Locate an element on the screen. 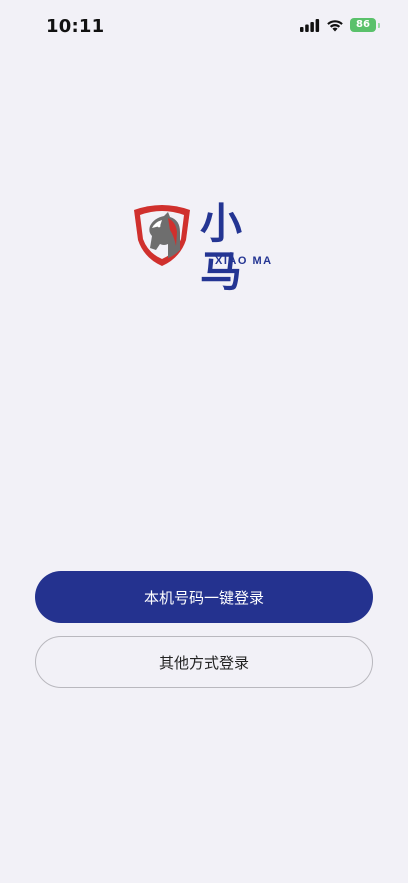 The image size is (408, 883). logo-subtitle: XIAO MA is located at coordinates (244, 261).